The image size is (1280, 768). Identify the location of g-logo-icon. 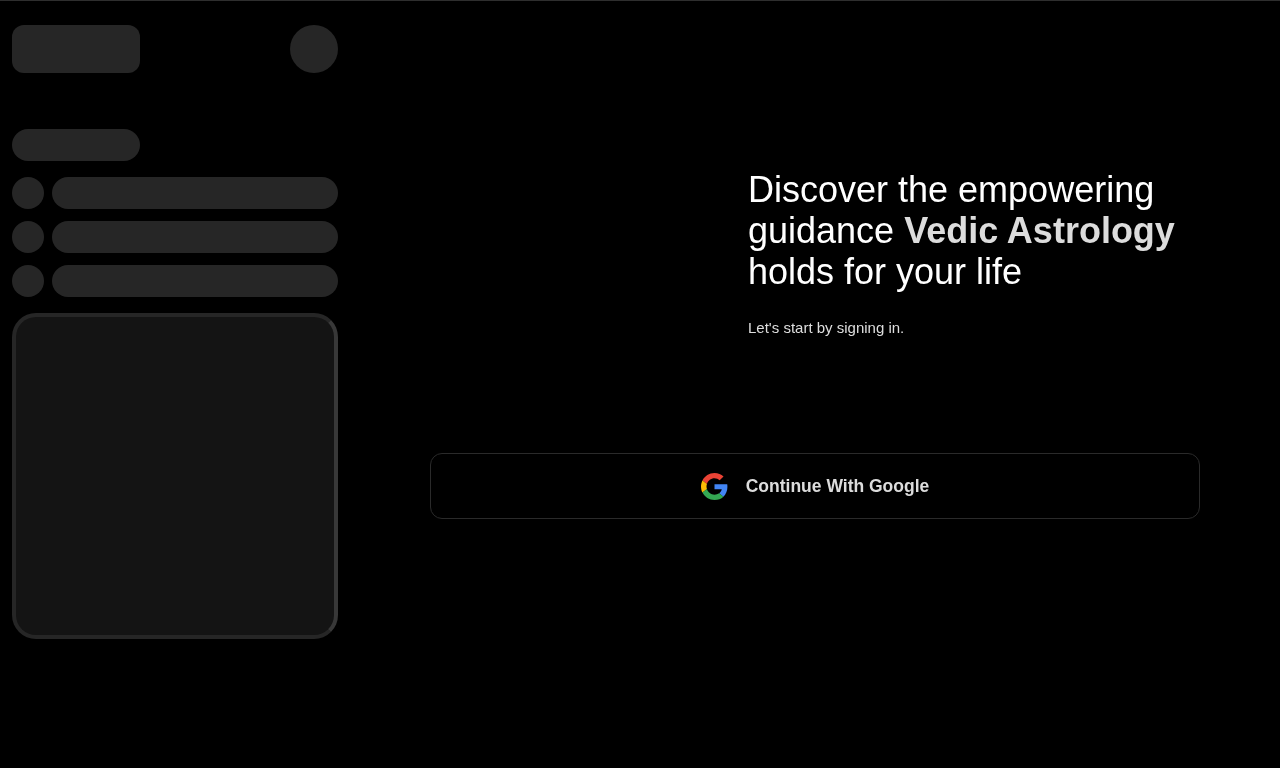
(714, 486).